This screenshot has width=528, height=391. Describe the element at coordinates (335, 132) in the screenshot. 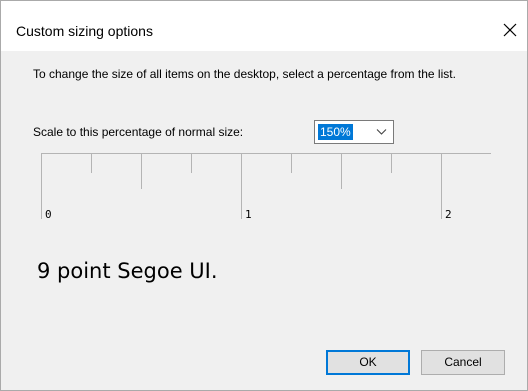

I see `scale-select-value: 150%` at that location.